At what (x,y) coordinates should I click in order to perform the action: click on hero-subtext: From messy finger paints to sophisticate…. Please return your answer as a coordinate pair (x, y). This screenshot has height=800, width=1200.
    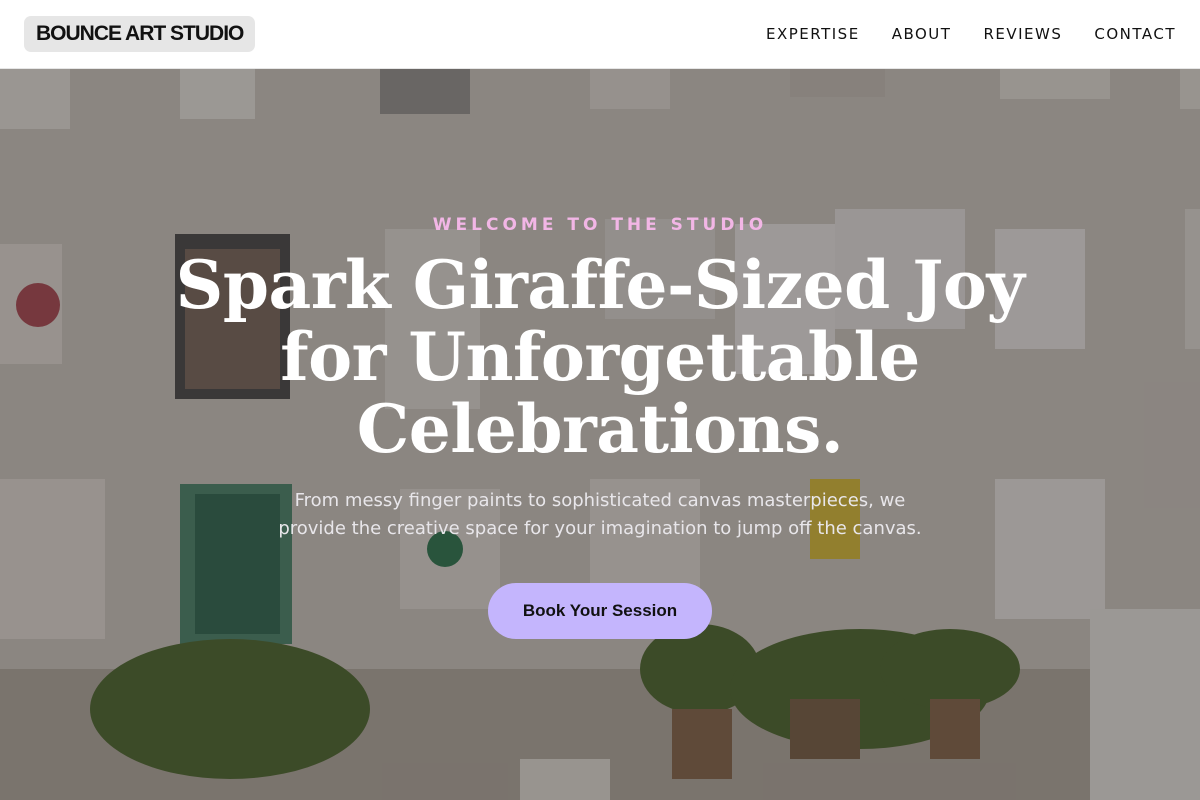
    Looking at the image, I should click on (600, 514).